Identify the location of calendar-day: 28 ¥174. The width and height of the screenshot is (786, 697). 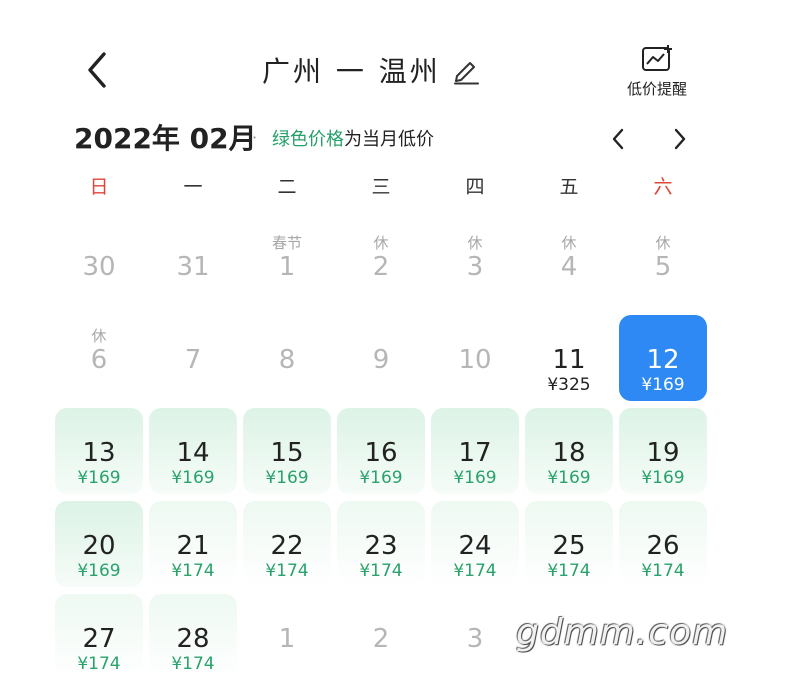
(193, 637).